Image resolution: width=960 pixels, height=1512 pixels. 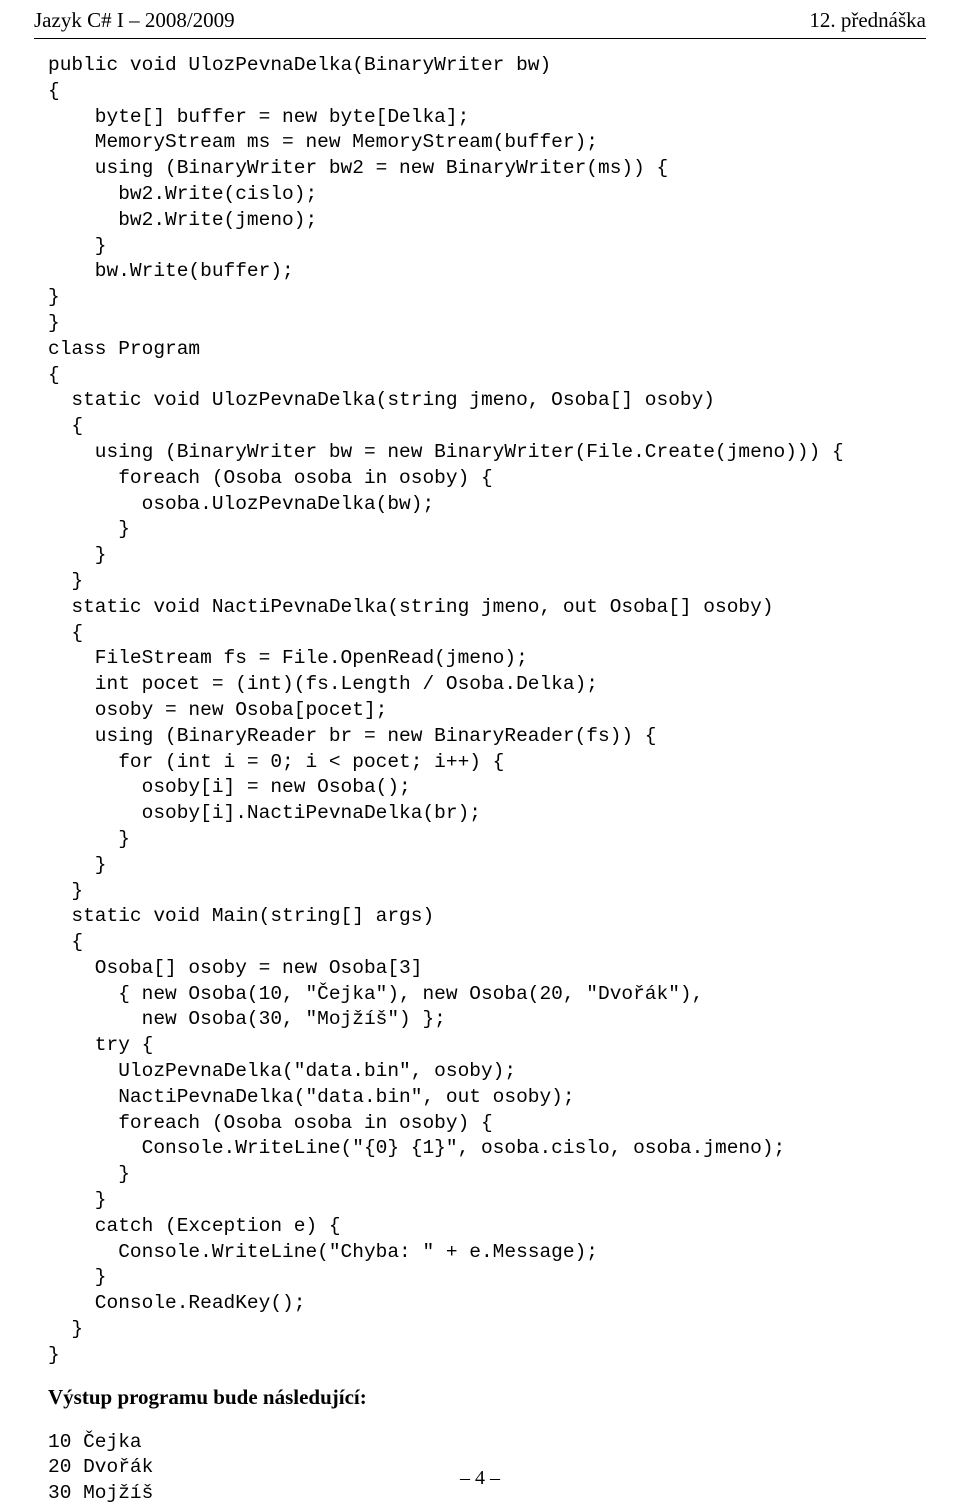 I want to click on code-line: new Osoba(30, "Mojžíš") };, so click(x=247, y=1019).